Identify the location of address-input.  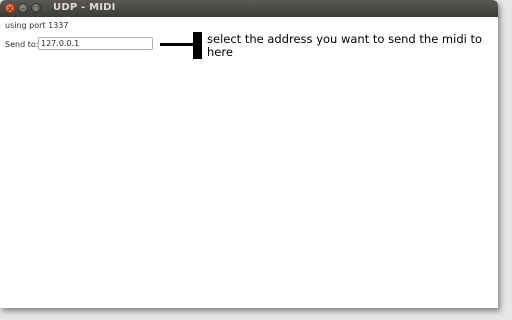
(95, 43).